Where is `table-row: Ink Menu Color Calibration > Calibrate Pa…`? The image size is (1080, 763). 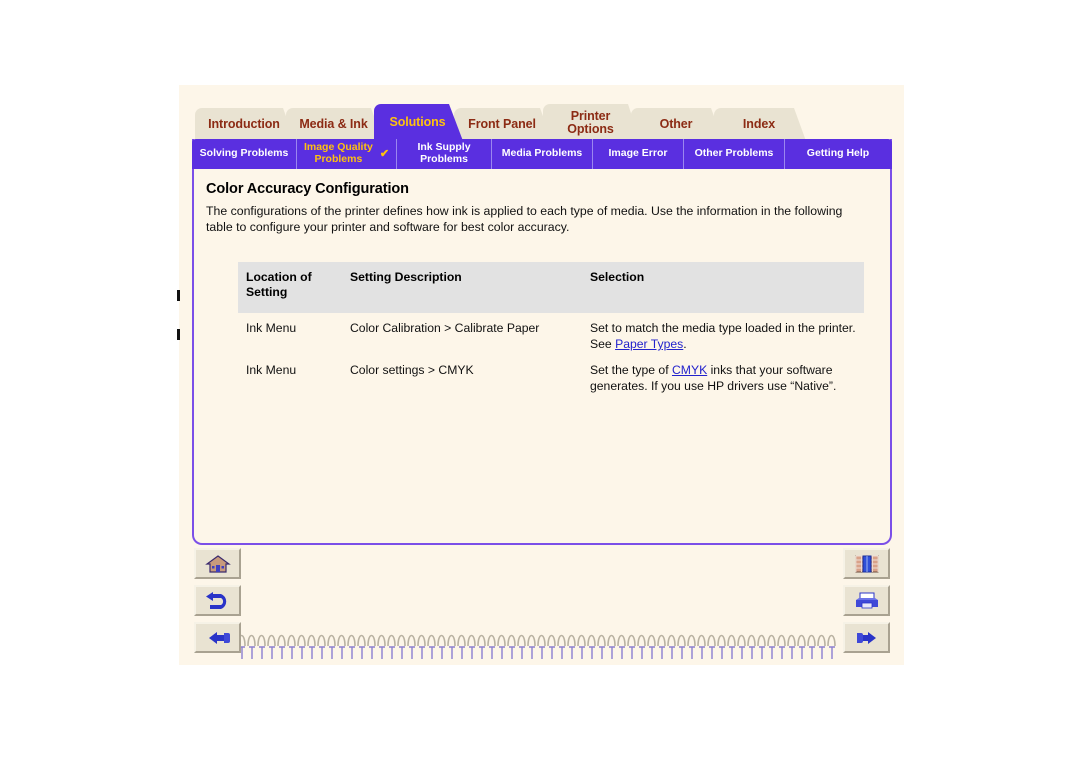 table-row: Ink Menu Color Calibration > Calibrate Pa… is located at coordinates (551, 334).